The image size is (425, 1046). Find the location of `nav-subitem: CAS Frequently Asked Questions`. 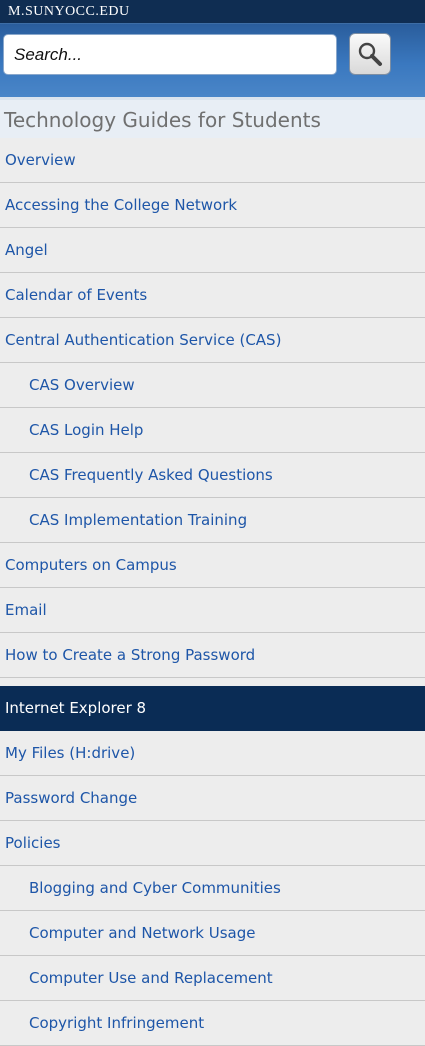

nav-subitem: CAS Frequently Asked Questions is located at coordinates (212, 475).